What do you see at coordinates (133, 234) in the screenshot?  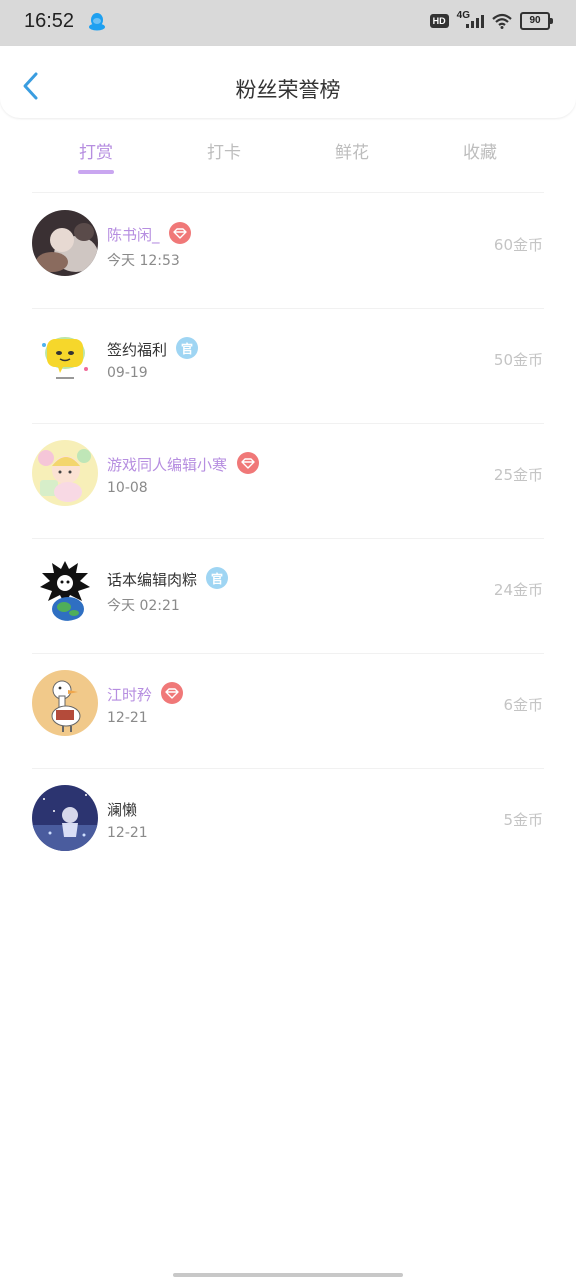 I see `user-name: 陈书闲_` at bounding box center [133, 234].